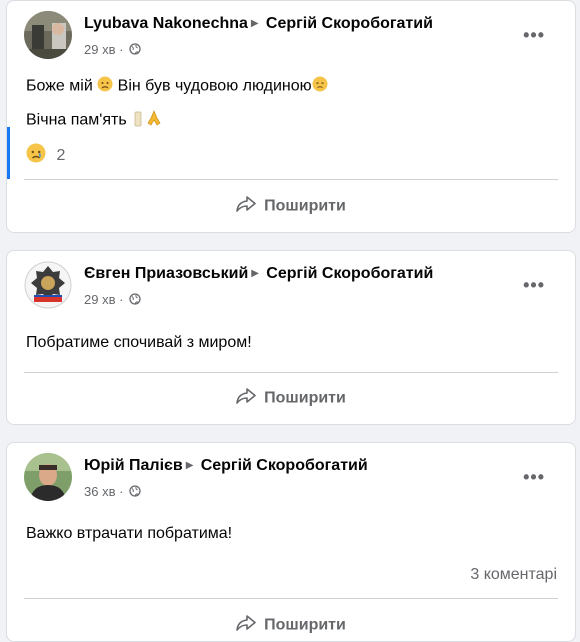 The image size is (580, 642). I want to click on post-header: Lyubava Nakonechna ▶ Сергій Скоробогатий, so click(258, 24).